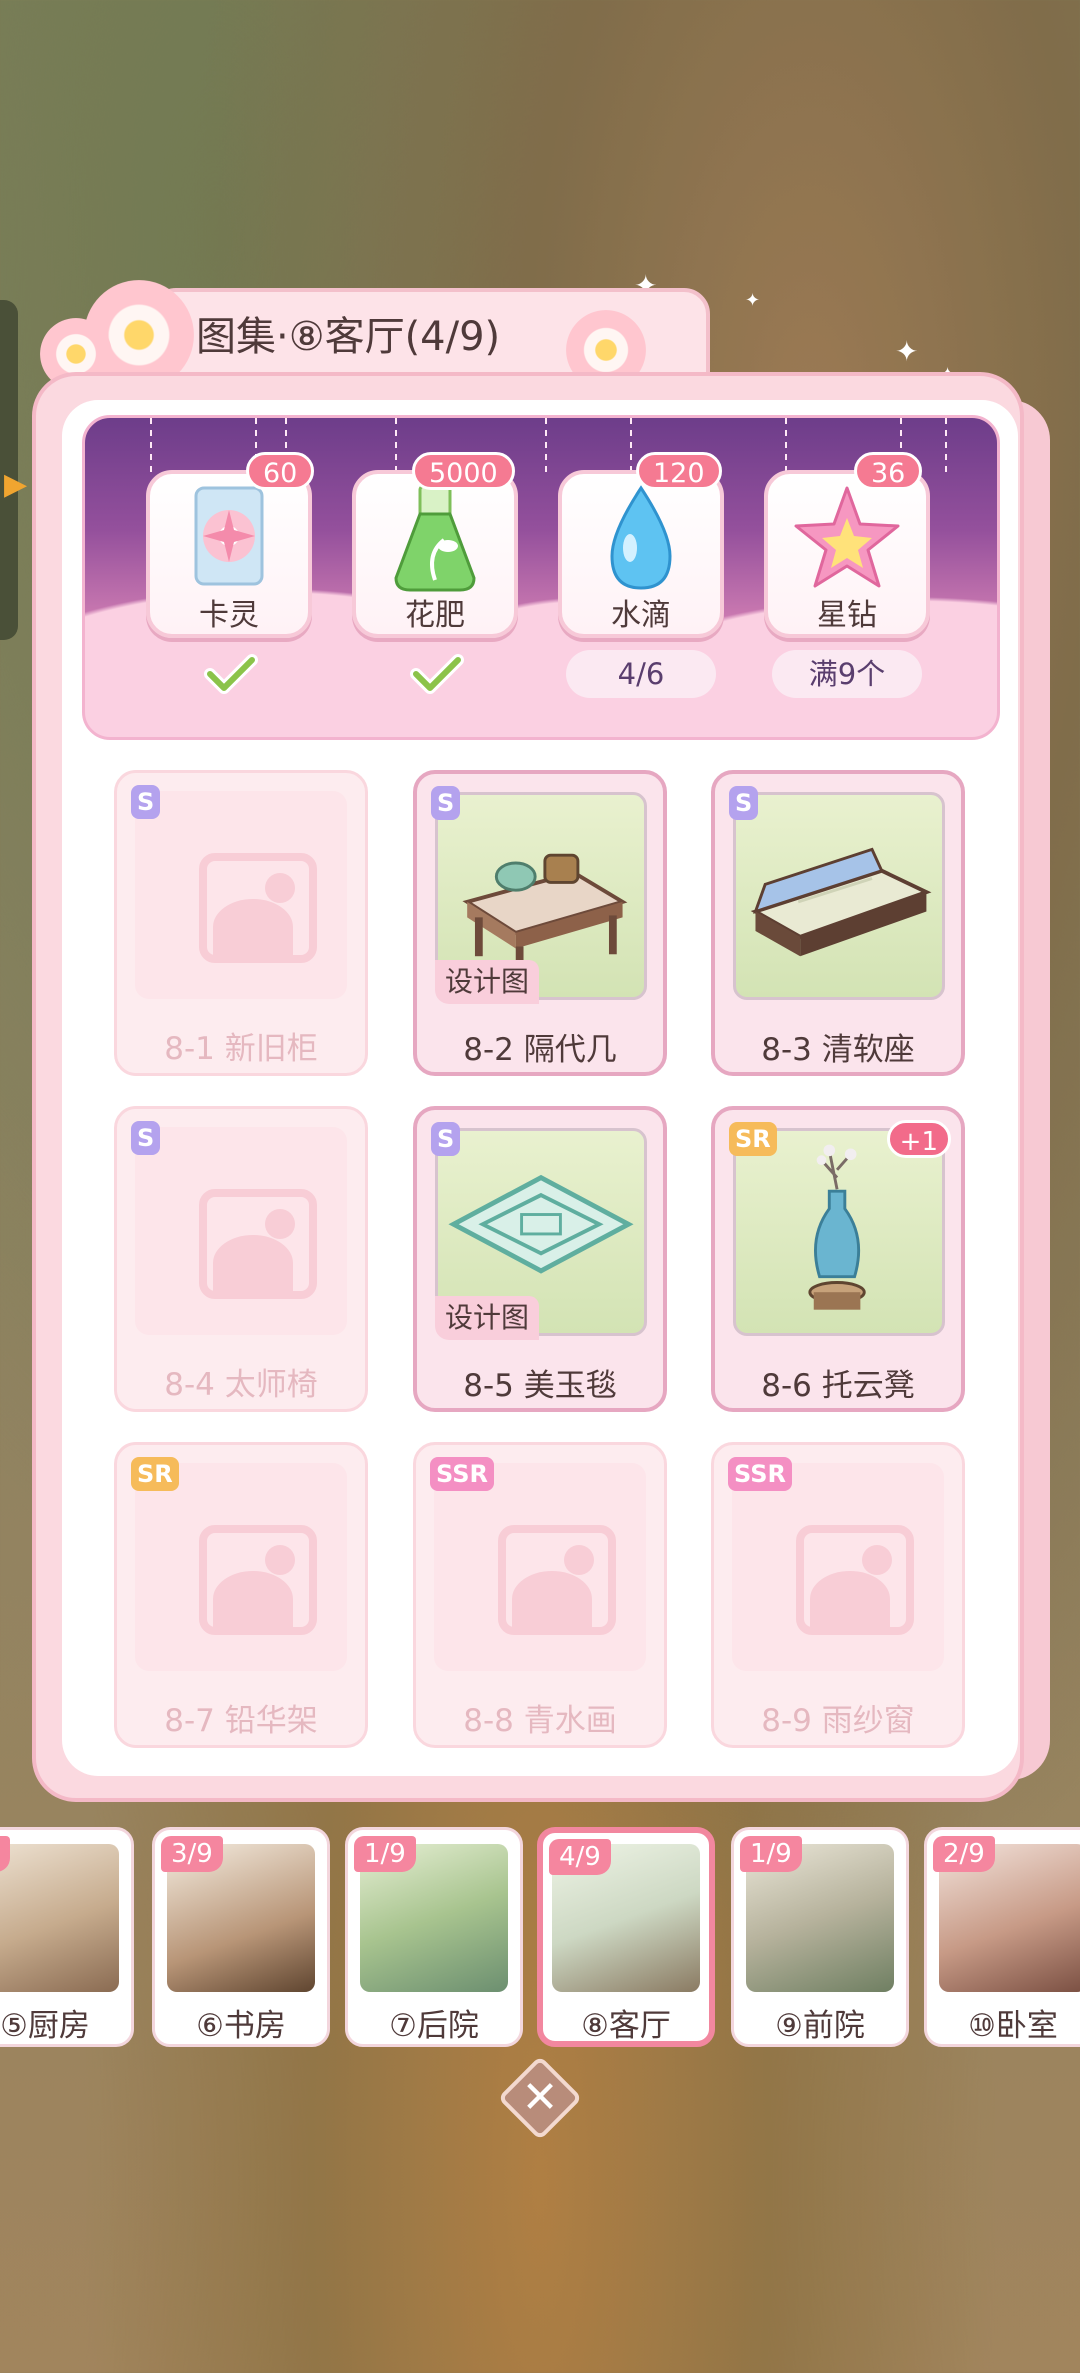  Describe the element at coordinates (434, 2026) in the screenshot. I see `room-label: ⑦后院` at that location.